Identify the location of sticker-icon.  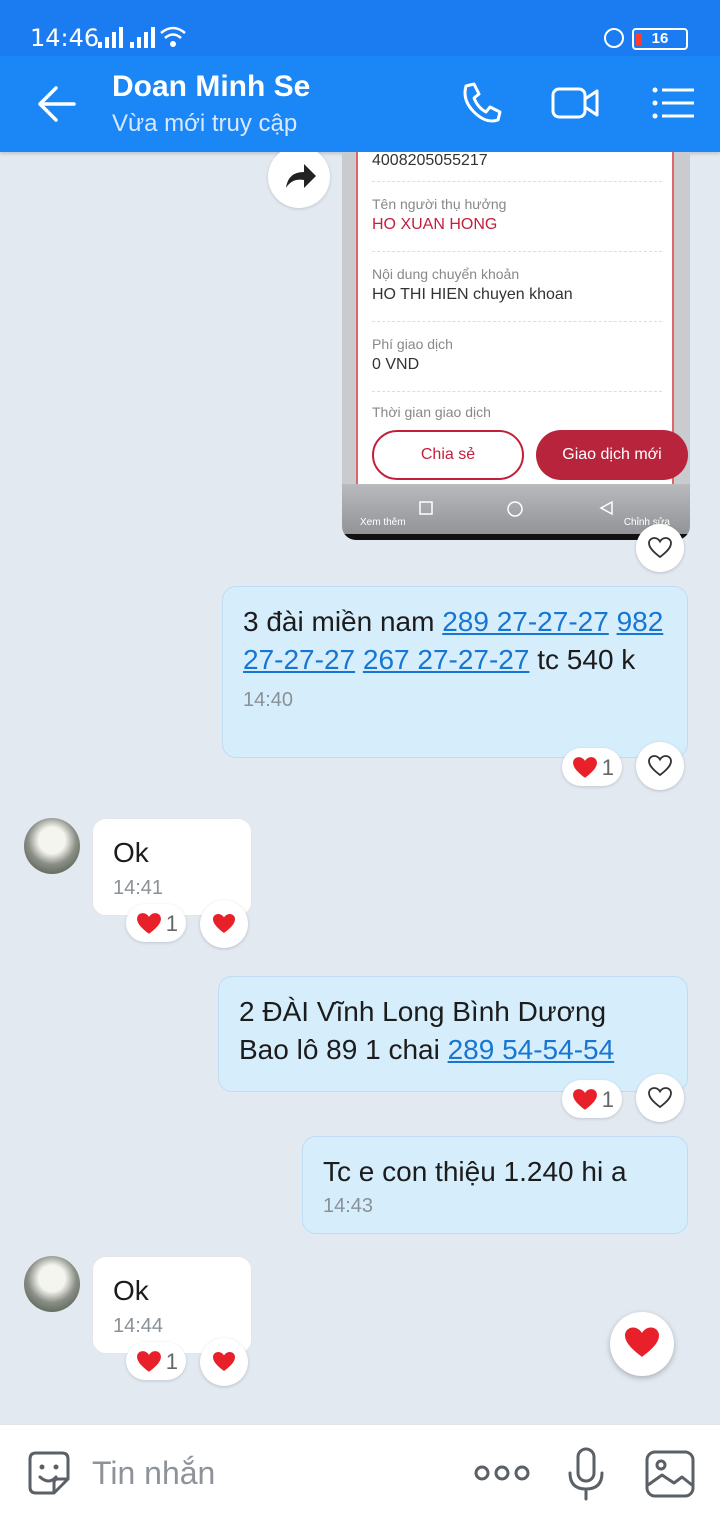
(49, 1474).